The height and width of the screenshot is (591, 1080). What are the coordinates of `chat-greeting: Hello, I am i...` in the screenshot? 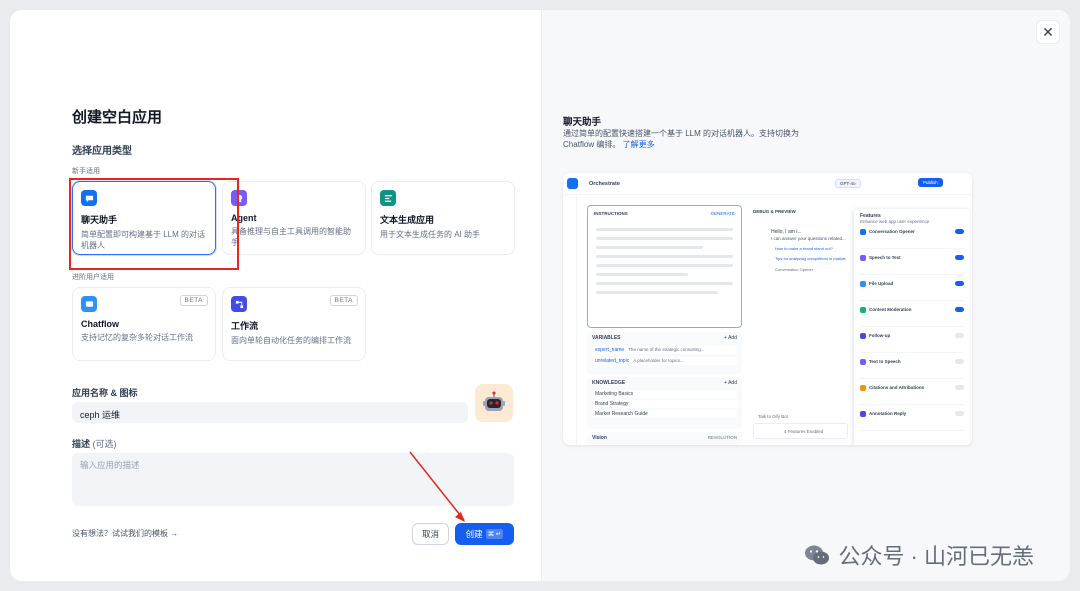 It's located at (786, 232).